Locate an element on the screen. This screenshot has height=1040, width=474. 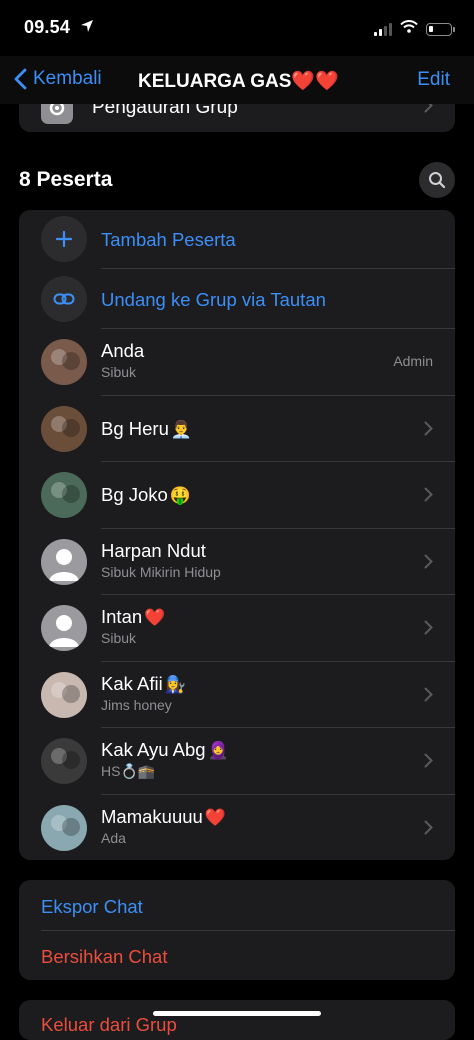
participant-name: Kak Ayu Abg 🧕 is located at coordinates (165, 749).